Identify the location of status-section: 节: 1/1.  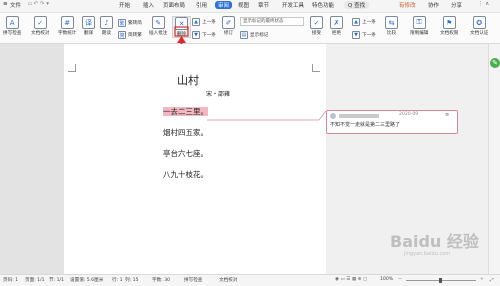
(56, 280).